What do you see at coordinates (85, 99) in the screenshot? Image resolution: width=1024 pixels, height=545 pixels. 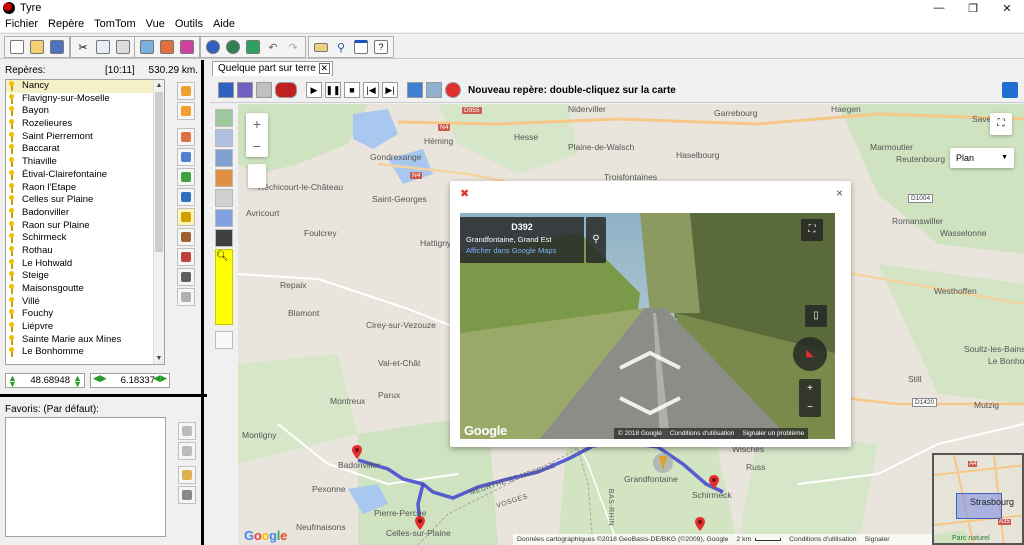 I see `list-item: Flavigny-sur-Moselle` at bounding box center [85, 99].